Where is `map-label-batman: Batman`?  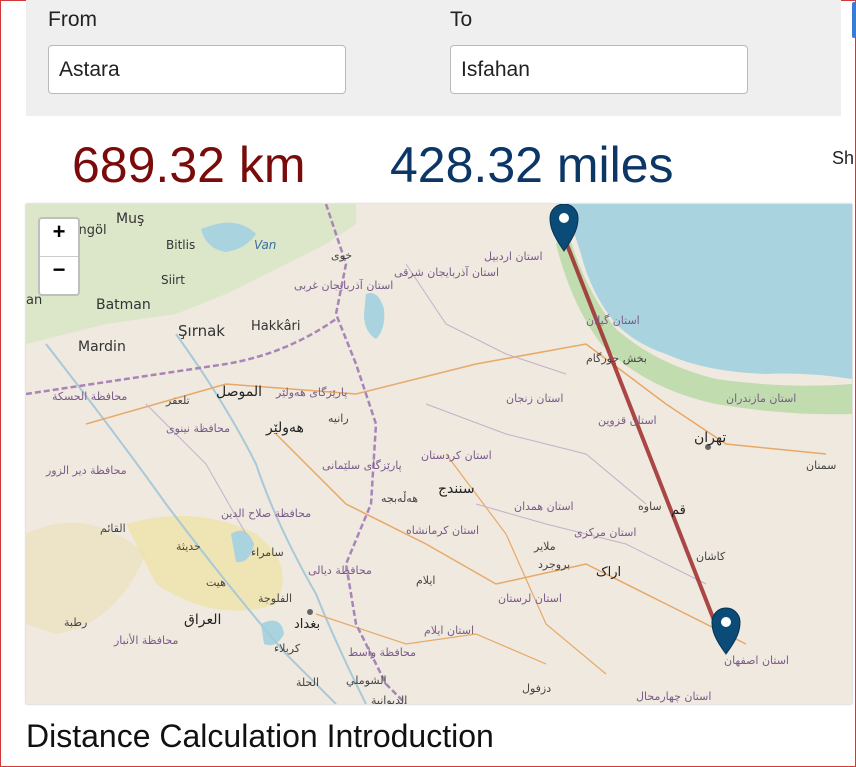
map-label-batman: Batman is located at coordinates (123, 305).